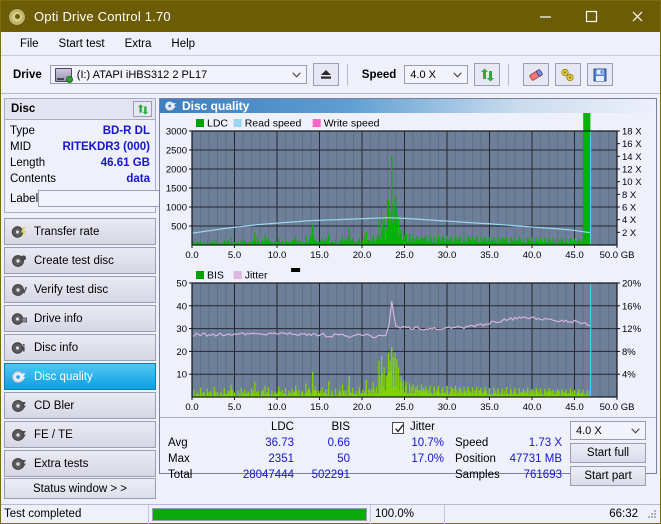  I want to click on disc-refresh-button, so click(142, 109).